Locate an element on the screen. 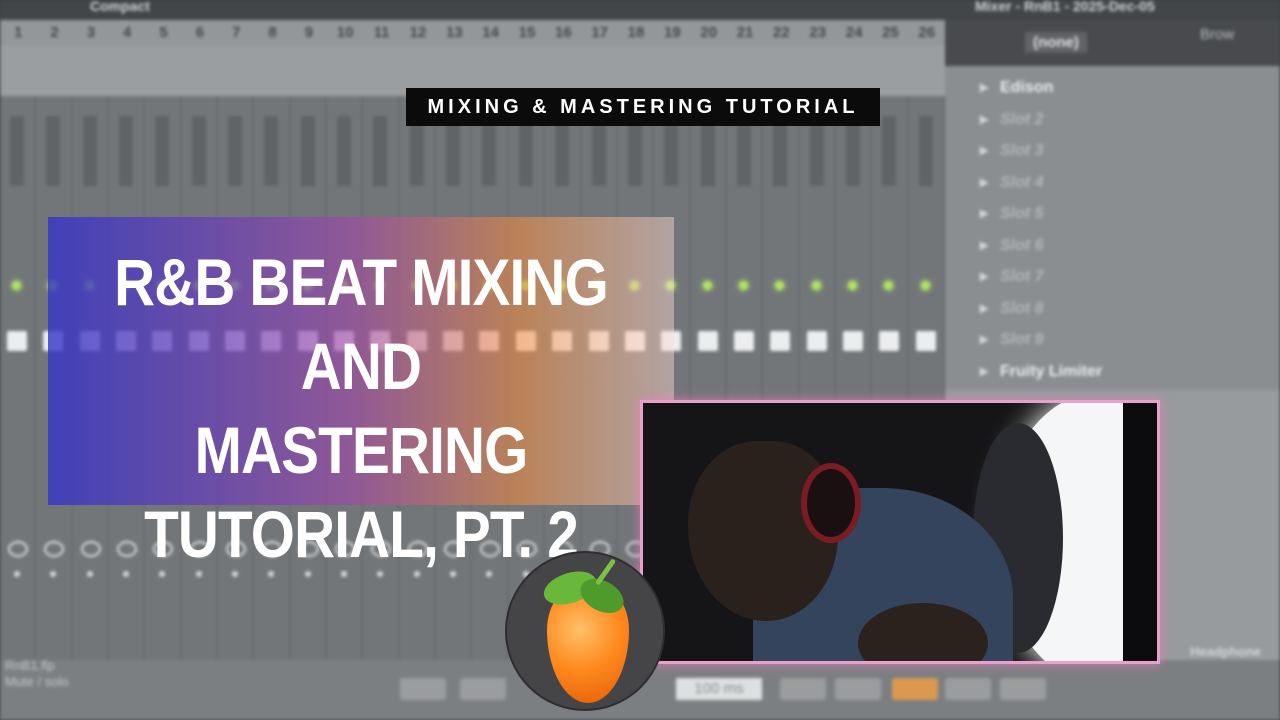  headphones-icon is located at coordinates (831, 503).